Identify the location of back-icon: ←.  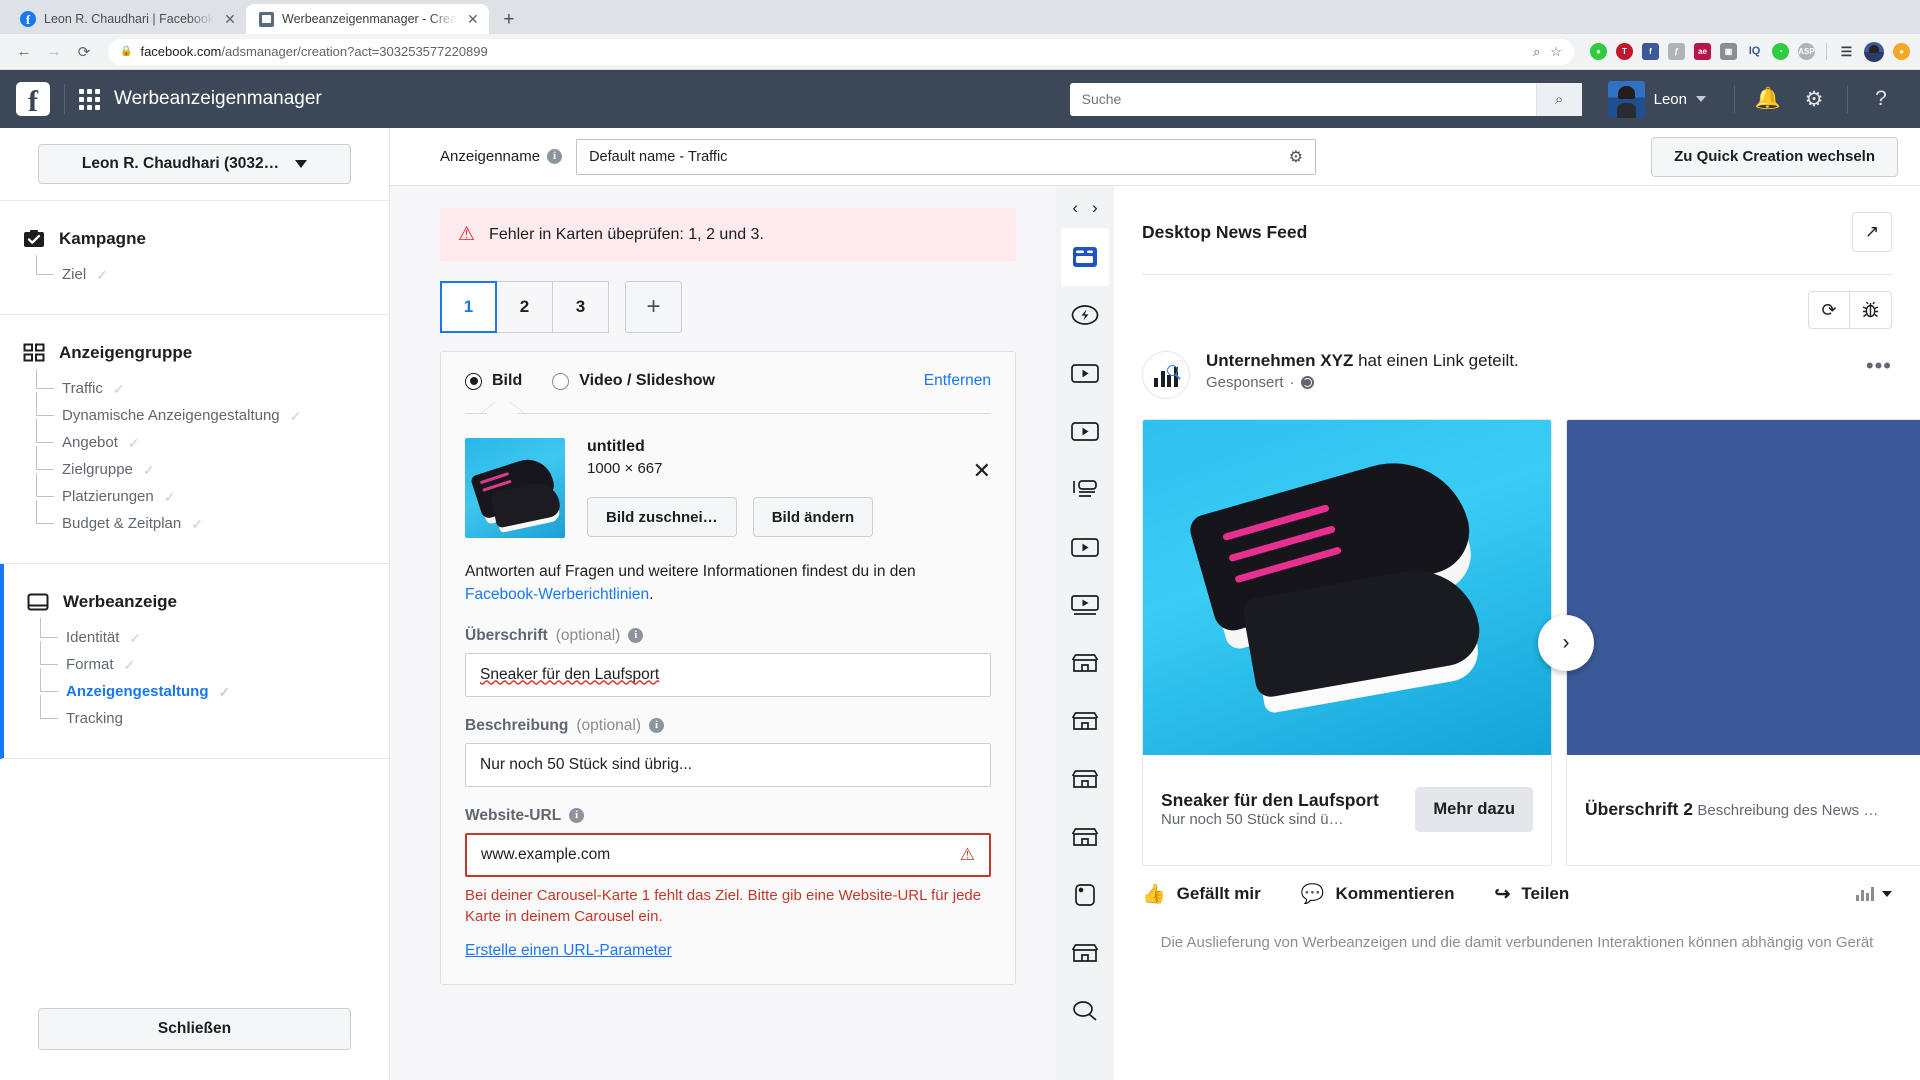
(24, 52).